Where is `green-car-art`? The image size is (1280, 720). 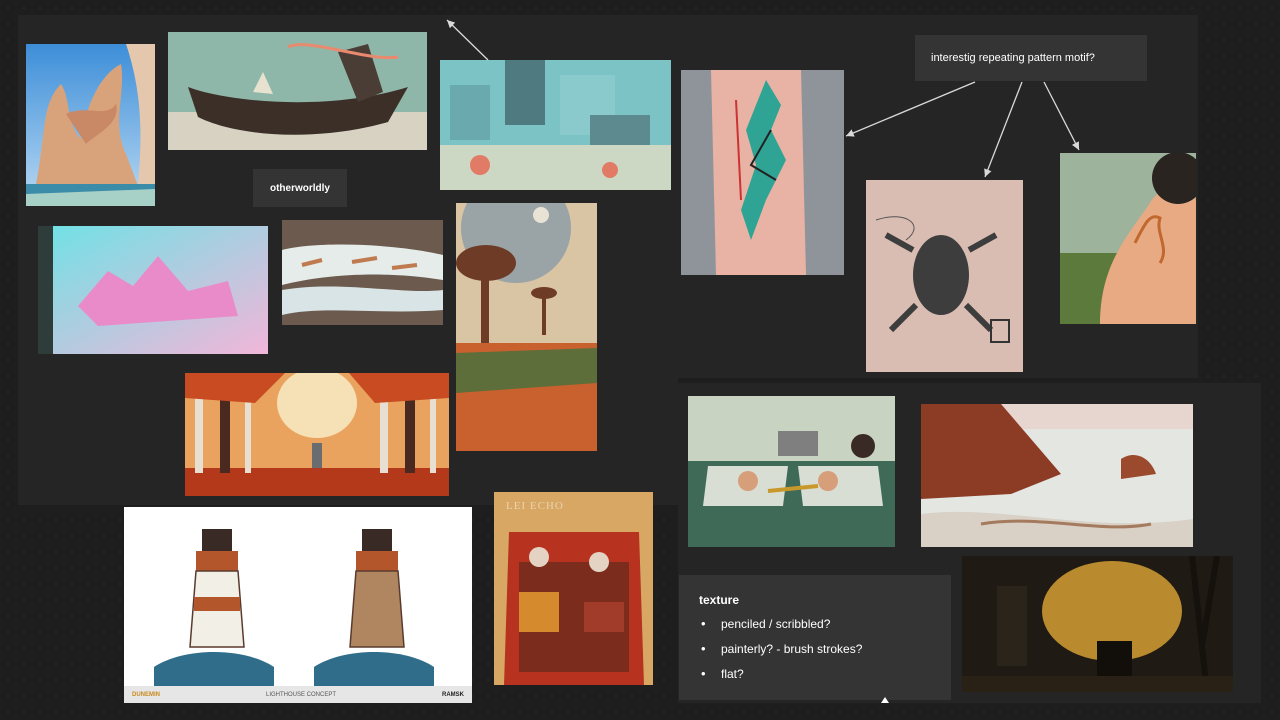
green-car-art is located at coordinates (791, 471).